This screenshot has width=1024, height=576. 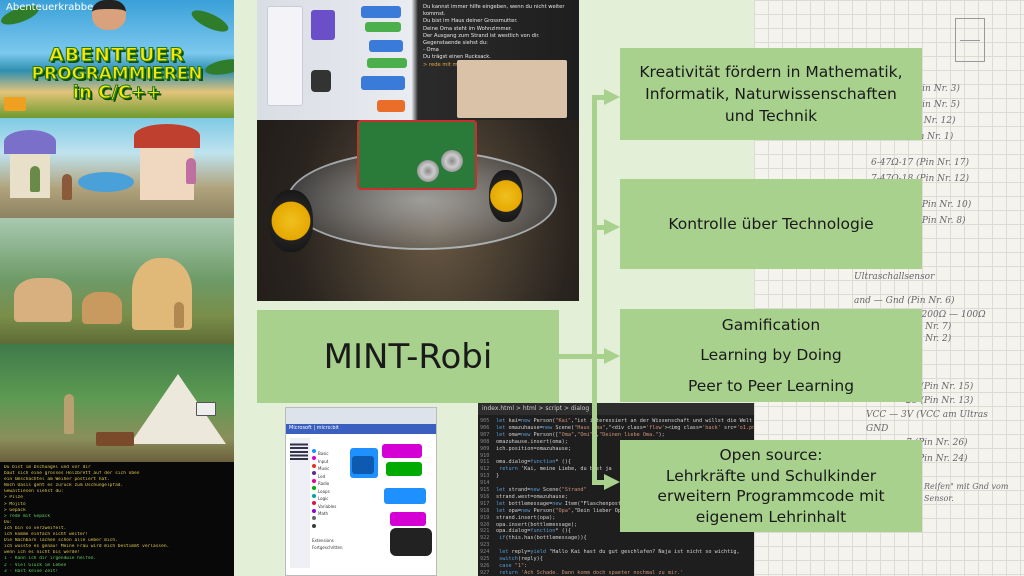 I want to click on category-item: Math, so click(x=325, y=508).